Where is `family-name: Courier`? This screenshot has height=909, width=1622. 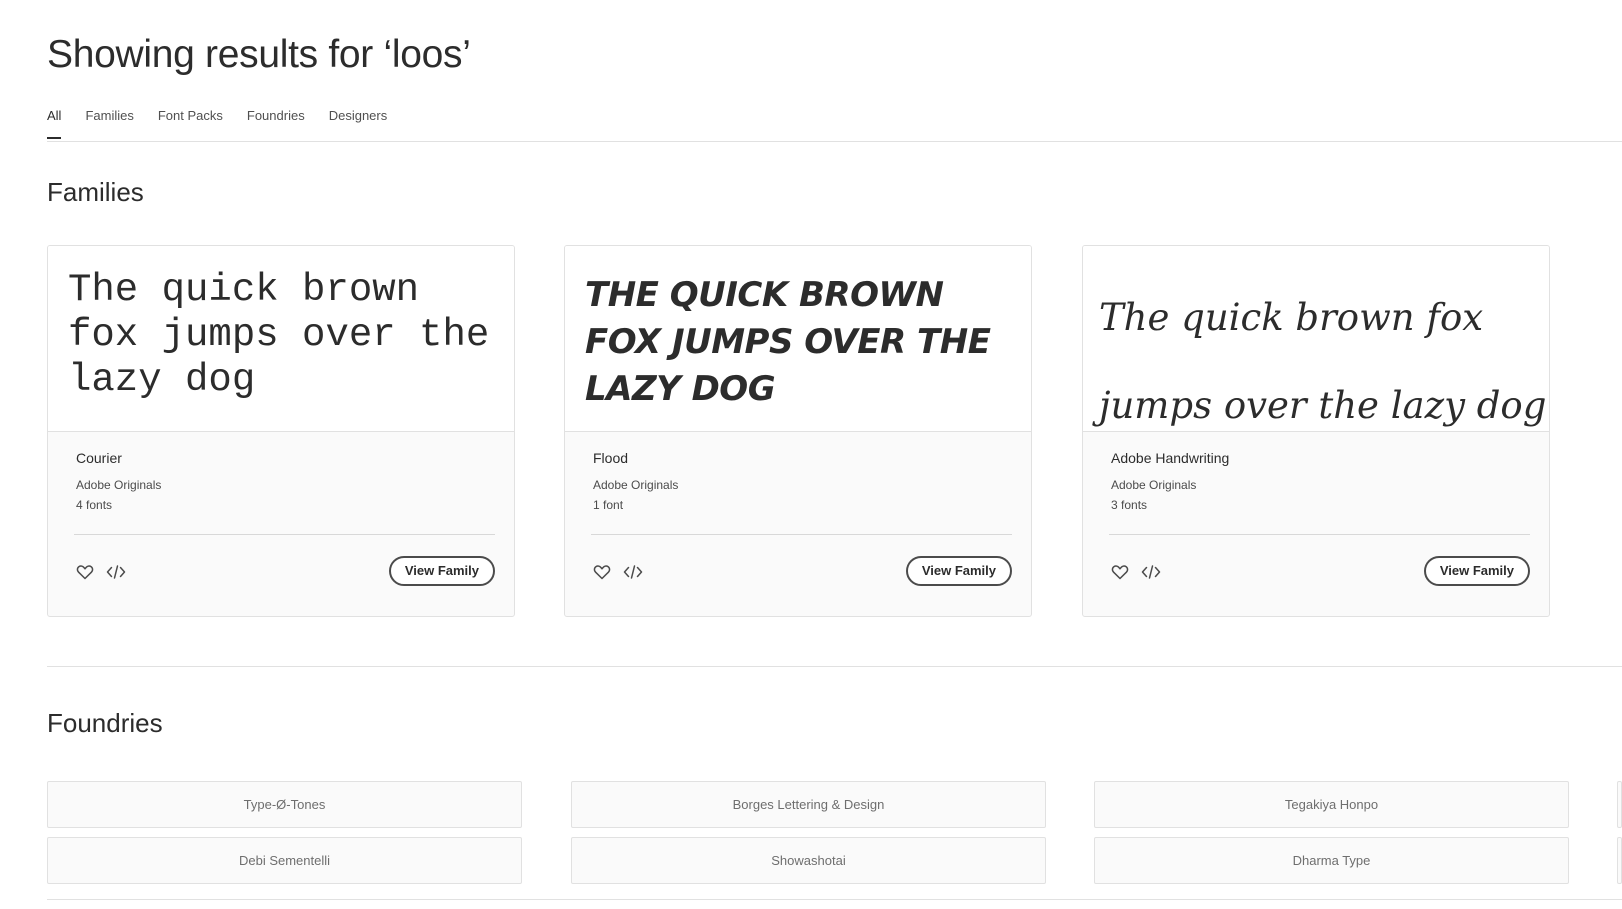 family-name: Courier is located at coordinates (281, 458).